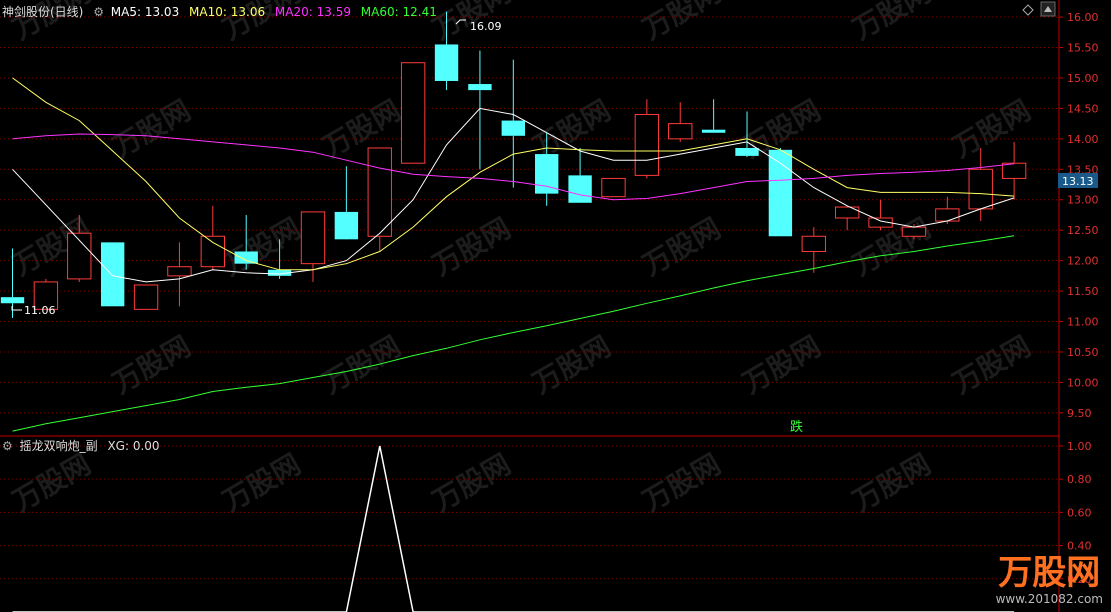 The image size is (1111, 612). What do you see at coordinates (1083, 291) in the screenshot?
I see `tick-label: 11.50` at bounding box center [1083, 291].